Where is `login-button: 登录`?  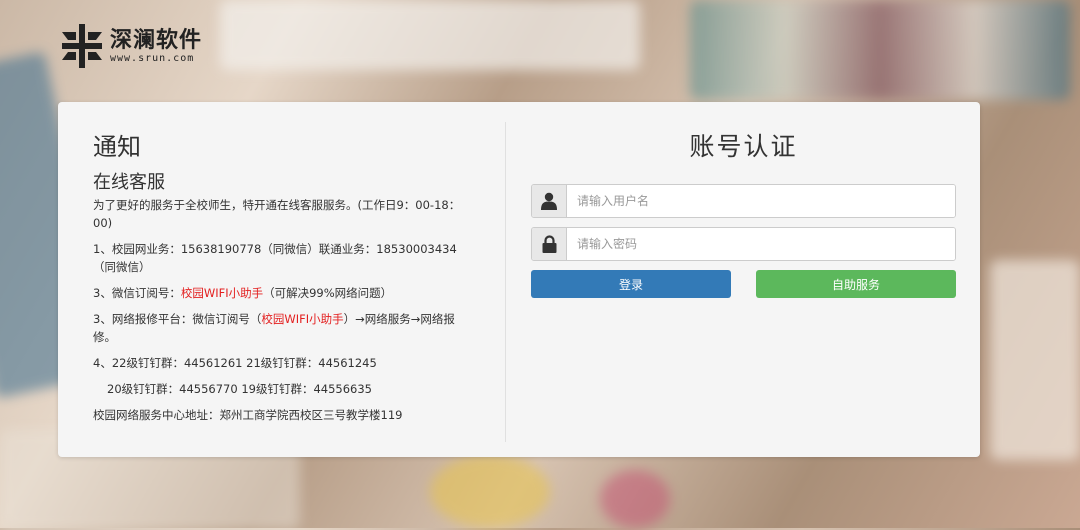
login-button: 登录 is located at coordinates (631, 284).